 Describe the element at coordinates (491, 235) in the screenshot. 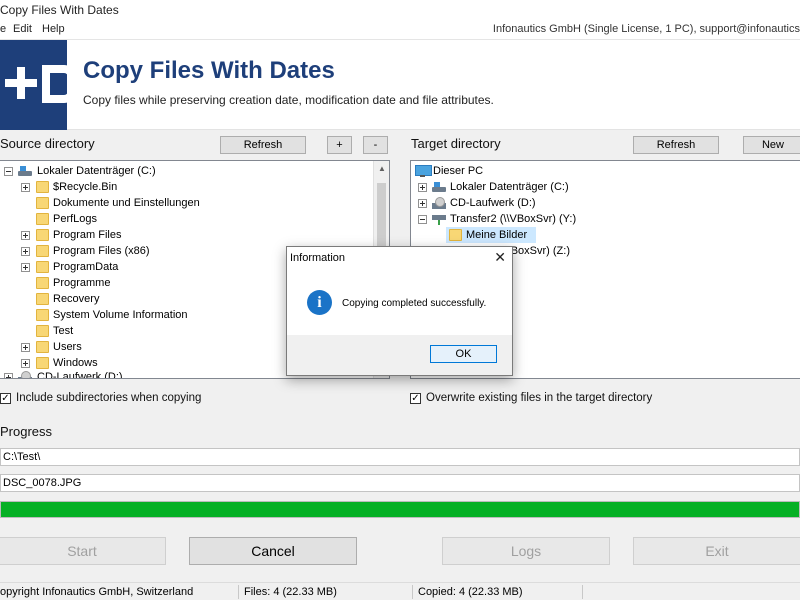

I see `tree-item-selected: Meine Bilder` at that location.